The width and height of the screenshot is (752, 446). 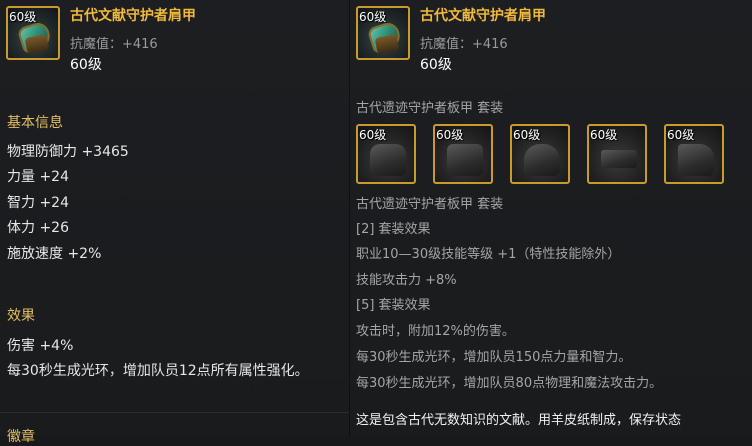 What do you see at coordinates (430, 108) in the screenshot?
I see `set-header: 古代遗迹守护者板甲 套装` at bounding box center [430, 108].